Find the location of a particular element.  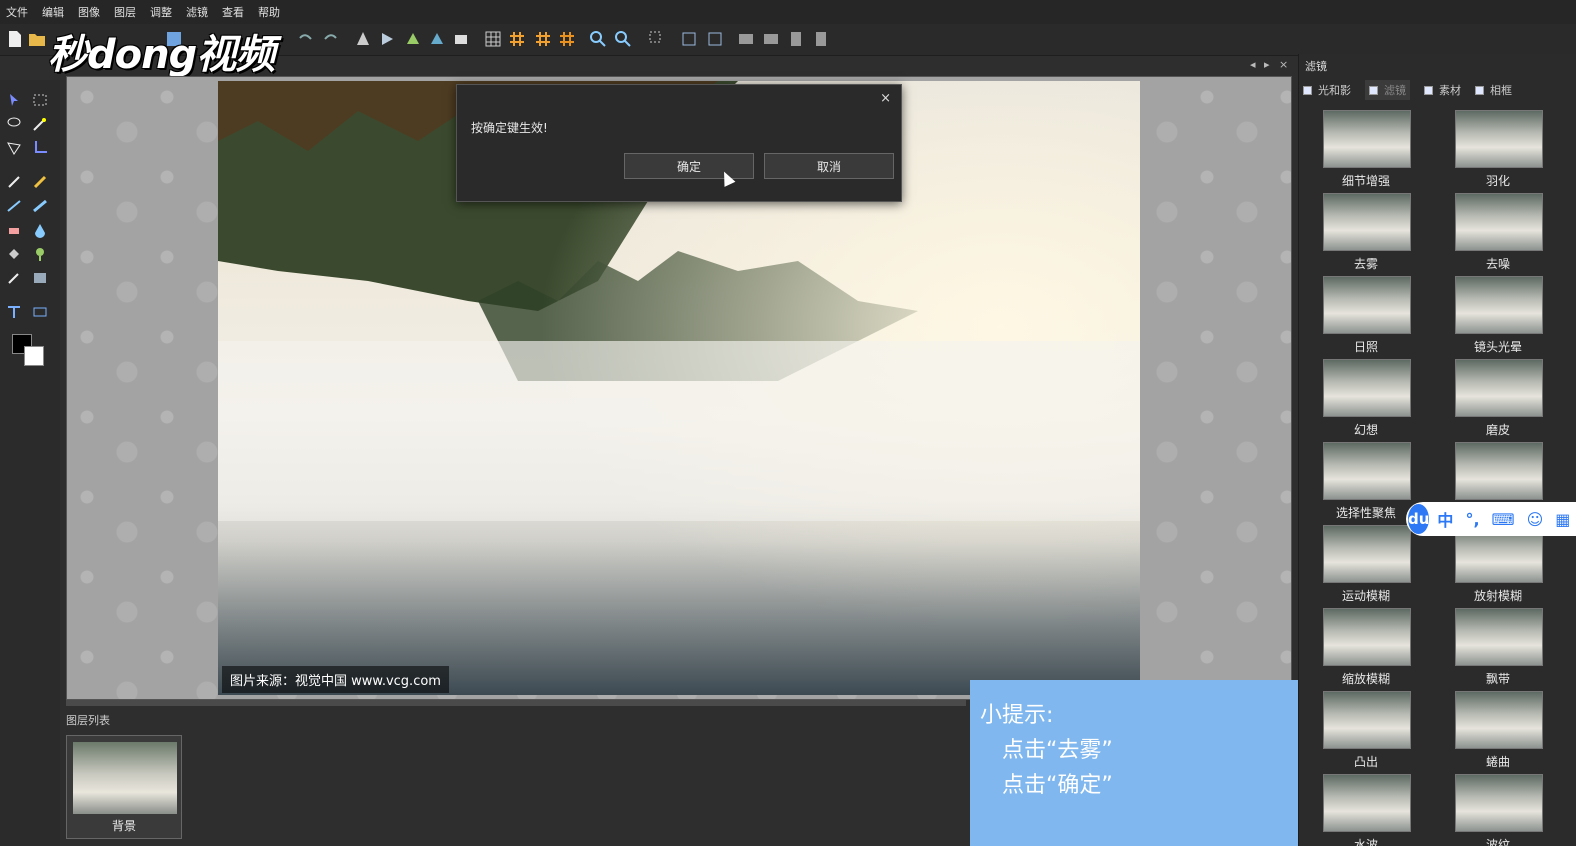

pen-tool-icon is located at coordinates (14, 182).